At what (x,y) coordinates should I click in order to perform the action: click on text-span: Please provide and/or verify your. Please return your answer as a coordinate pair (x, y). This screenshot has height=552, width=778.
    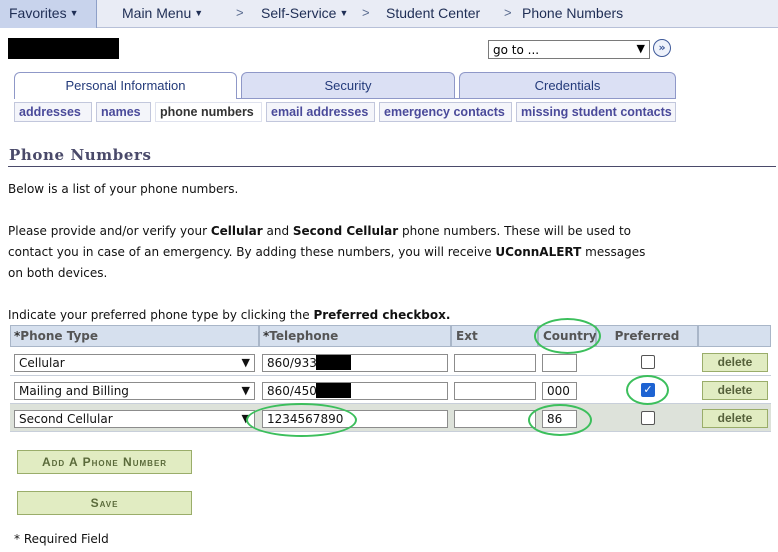
    Looking at the image, I should click on (109, 231).